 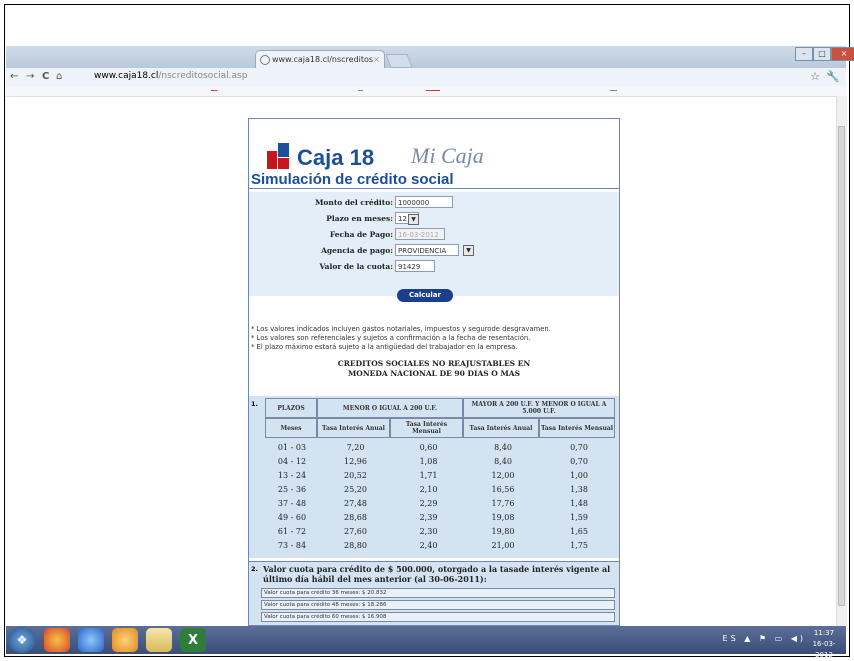 I want to click on table-cell: 61 - 72, so click(x=292, y=531).